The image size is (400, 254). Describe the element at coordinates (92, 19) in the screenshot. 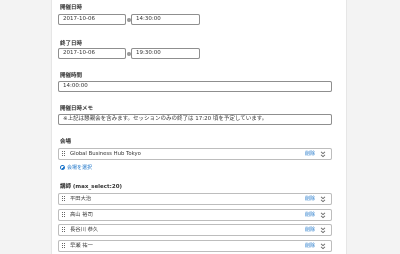

I see `start-date-input: 2017-10-06` at that location.